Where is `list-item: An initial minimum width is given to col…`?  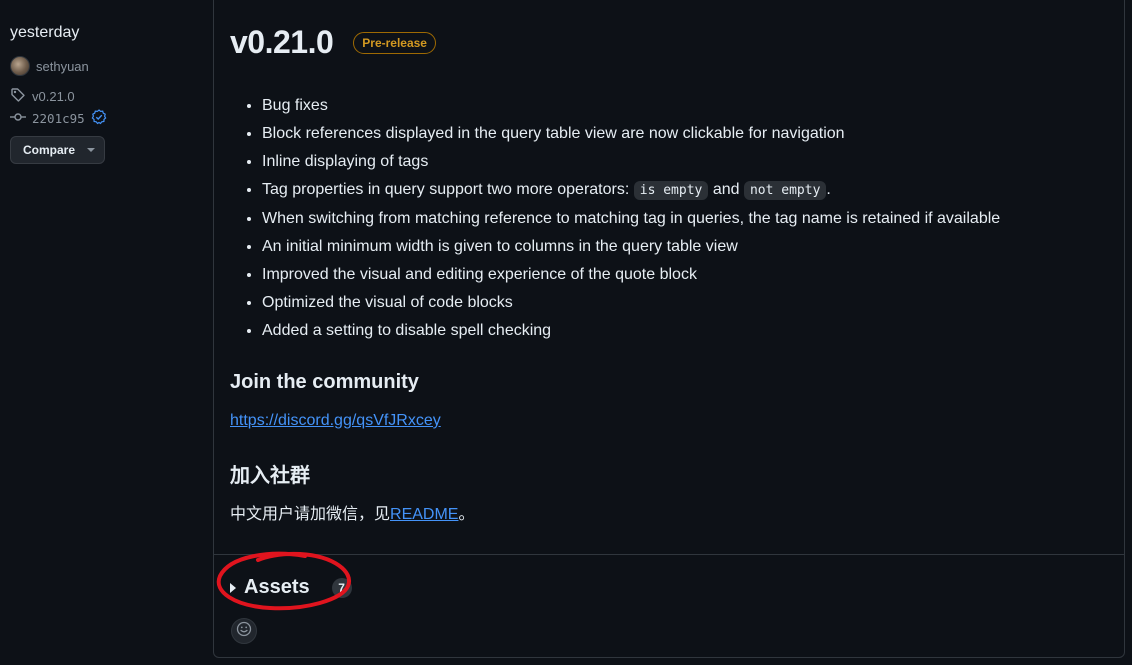
list-item: An initial minimum width is given to col… is located at coordinates (686, 247).